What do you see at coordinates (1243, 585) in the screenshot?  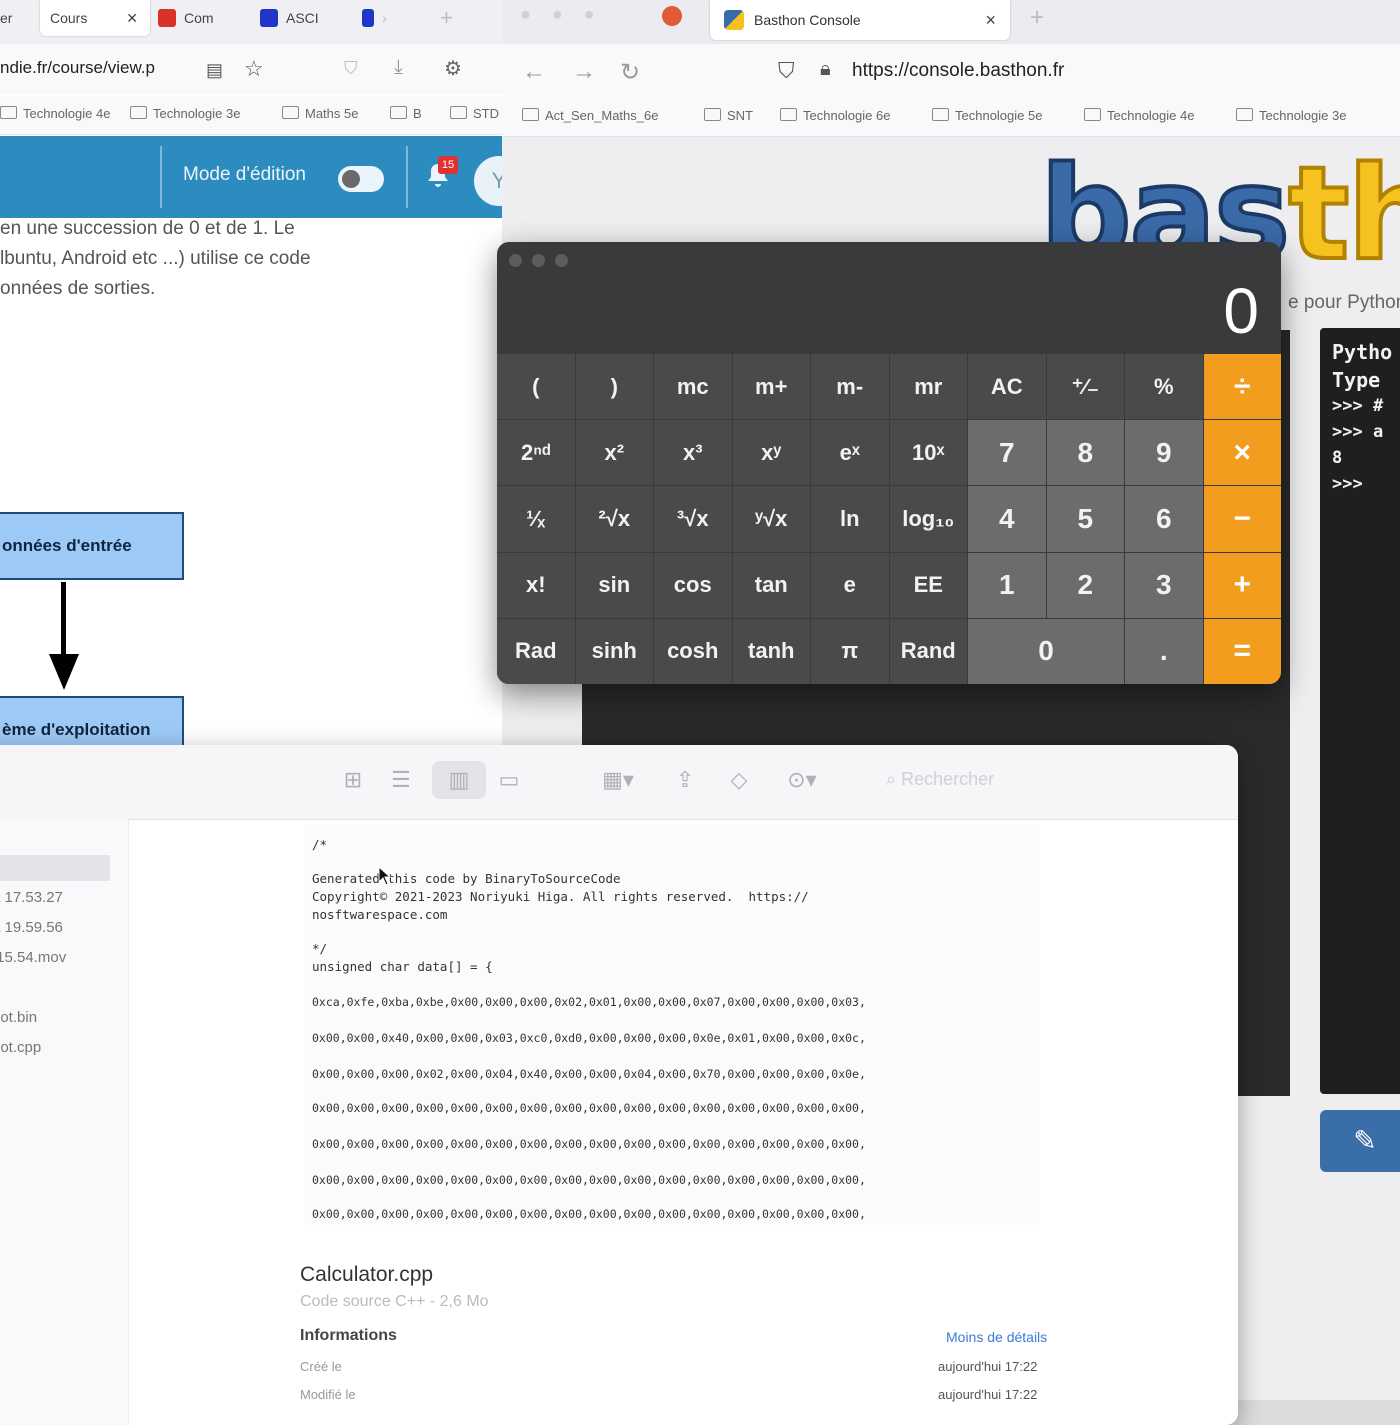 I see `calc-key: +` at bounding box center [1243, 585].